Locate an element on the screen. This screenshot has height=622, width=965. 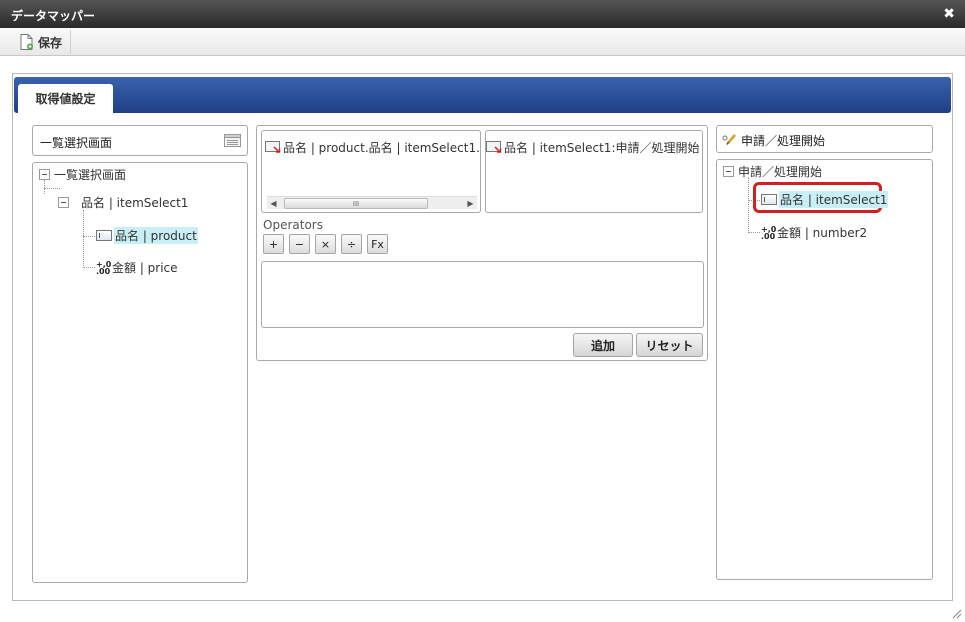
toolbar: 保存 is located at coordinates (482, 42).